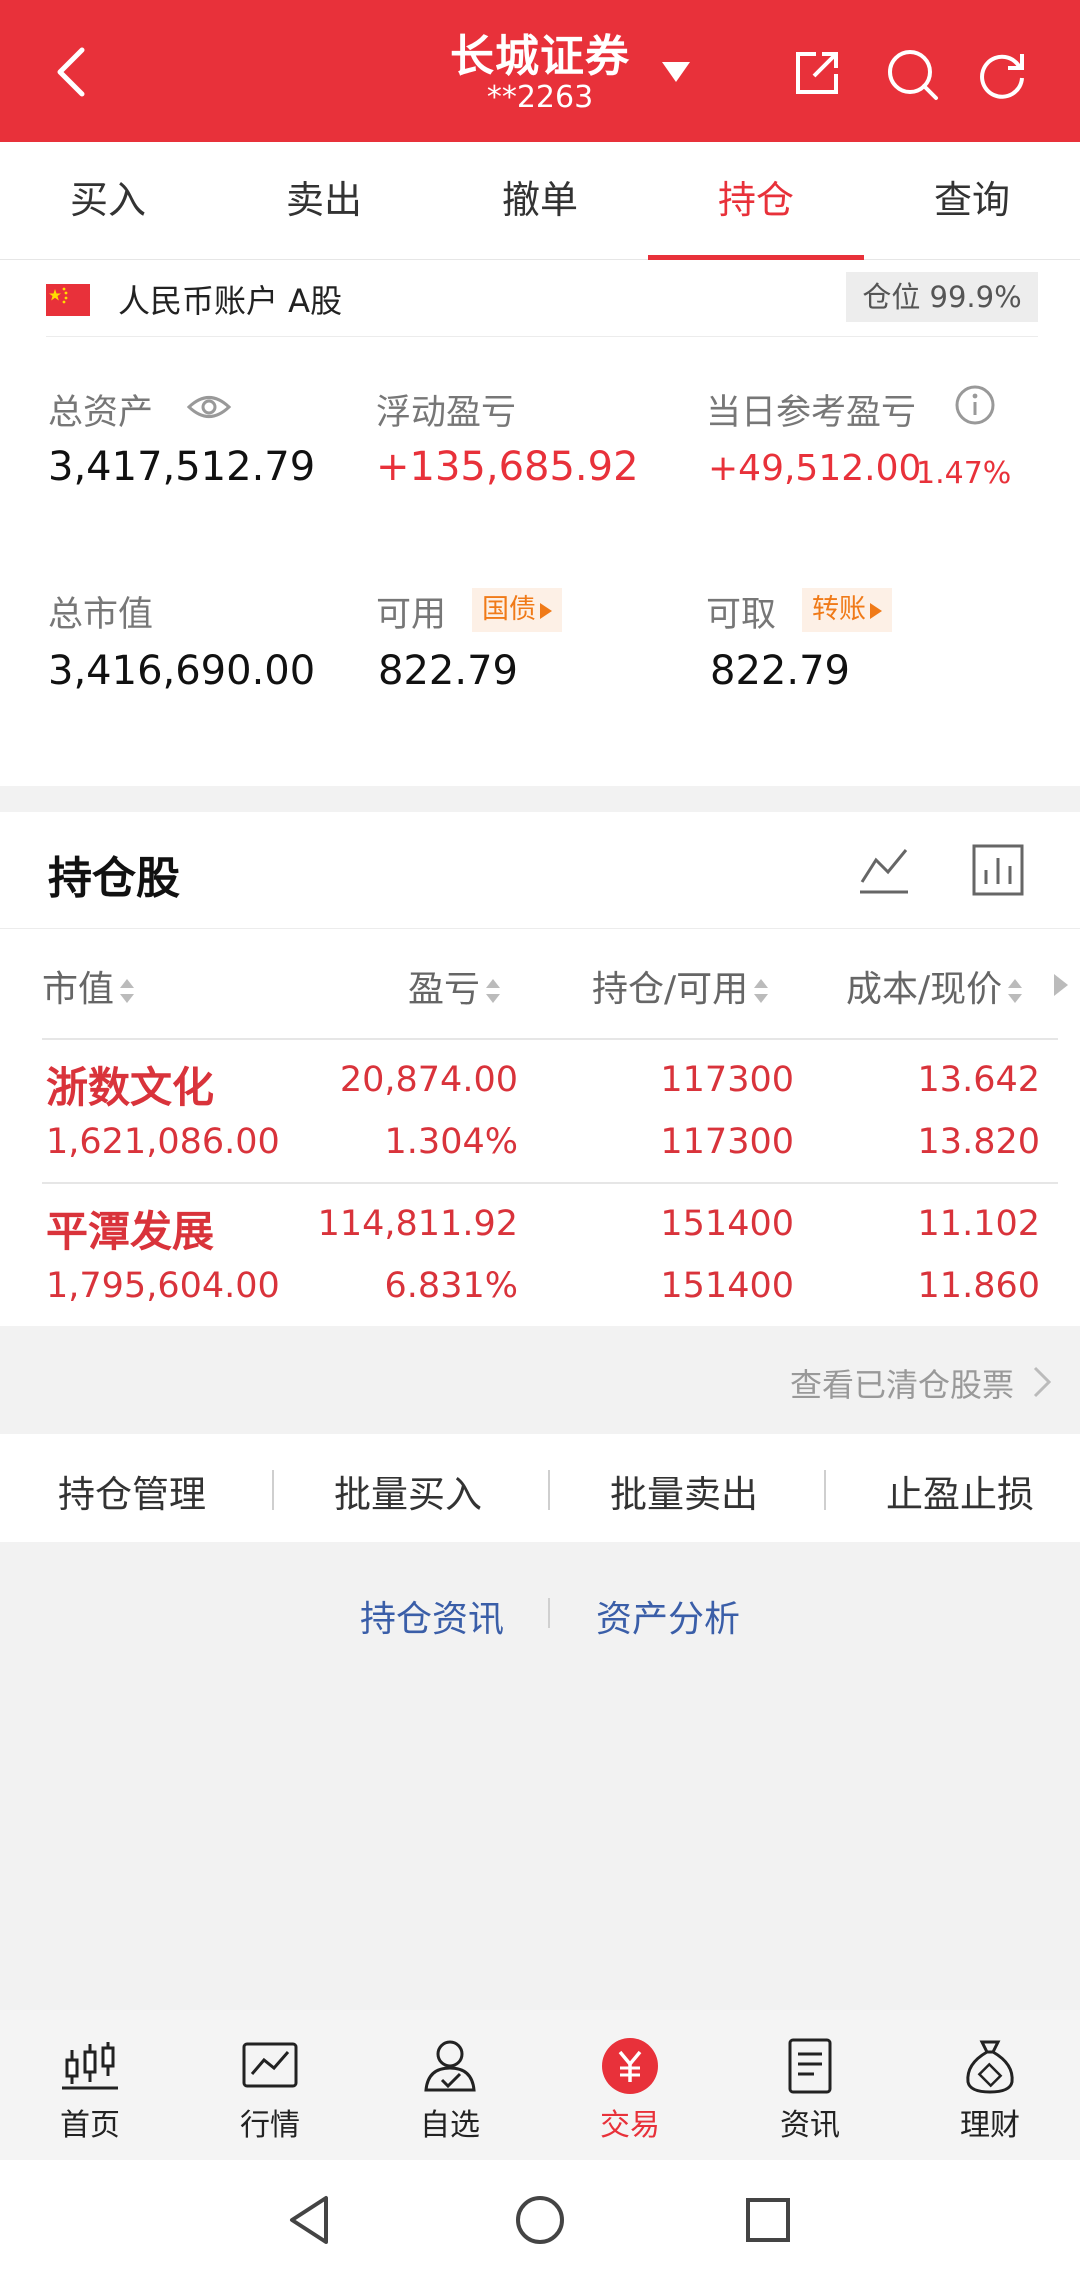 The width and height of the screenshot is (1080, 2278). What do you see at coordinates (815, 468) in the screenshot?
I see `daily-pl-value: +49,512.00` at bounding box center [815, 468].